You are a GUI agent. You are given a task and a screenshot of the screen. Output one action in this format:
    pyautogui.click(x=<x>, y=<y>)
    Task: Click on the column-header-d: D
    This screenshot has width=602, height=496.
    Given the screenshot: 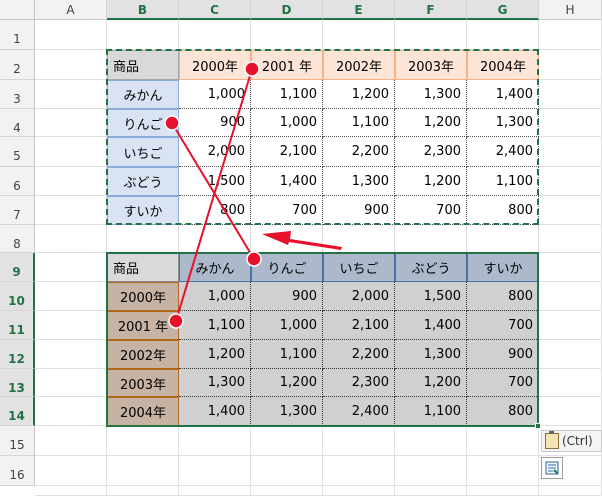 What is the action you would take?
    pyautogui.click(x=287, y=10)
    